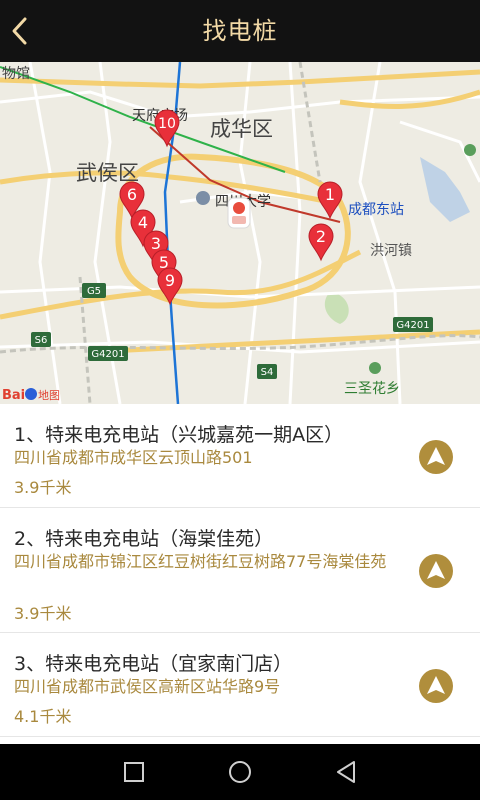 This screenshot has width=480, height=800. What do you see at coordinates (391, 251) in the screenshot?
I see `label-honghe: 洪河镇` at bounding box center [391, 251].